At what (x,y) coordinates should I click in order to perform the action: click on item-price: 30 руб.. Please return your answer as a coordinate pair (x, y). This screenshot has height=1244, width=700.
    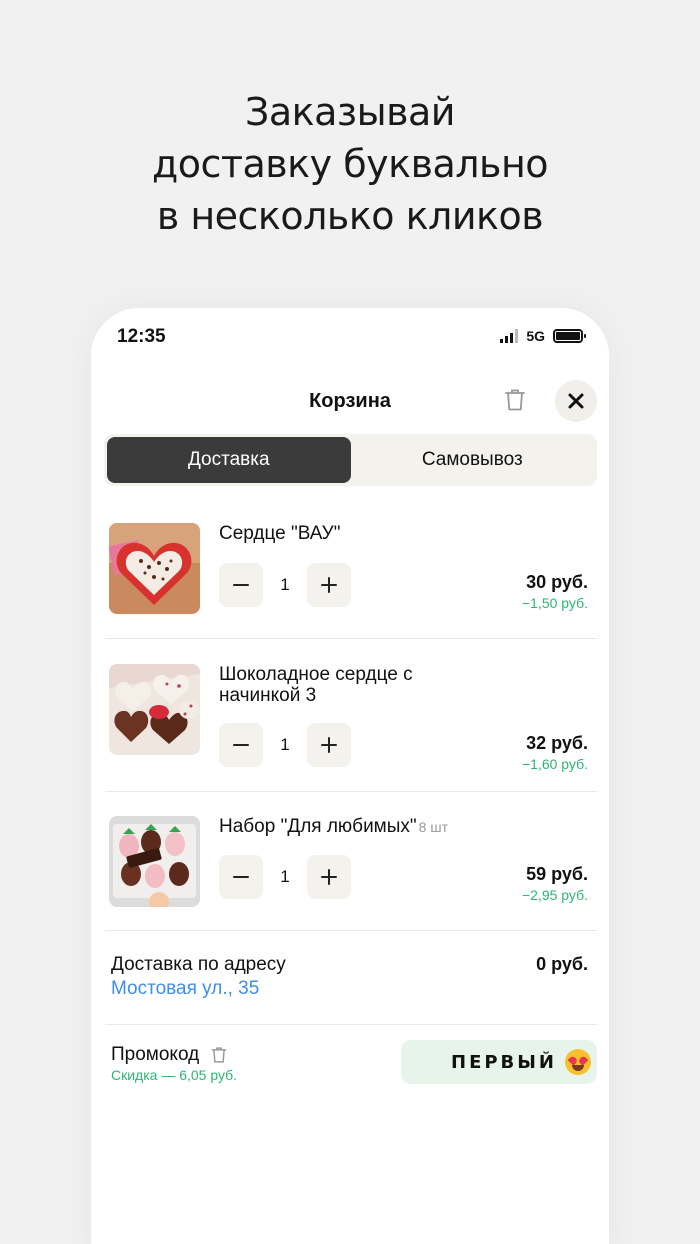
    Looking at the image, I should click on (557, 582).